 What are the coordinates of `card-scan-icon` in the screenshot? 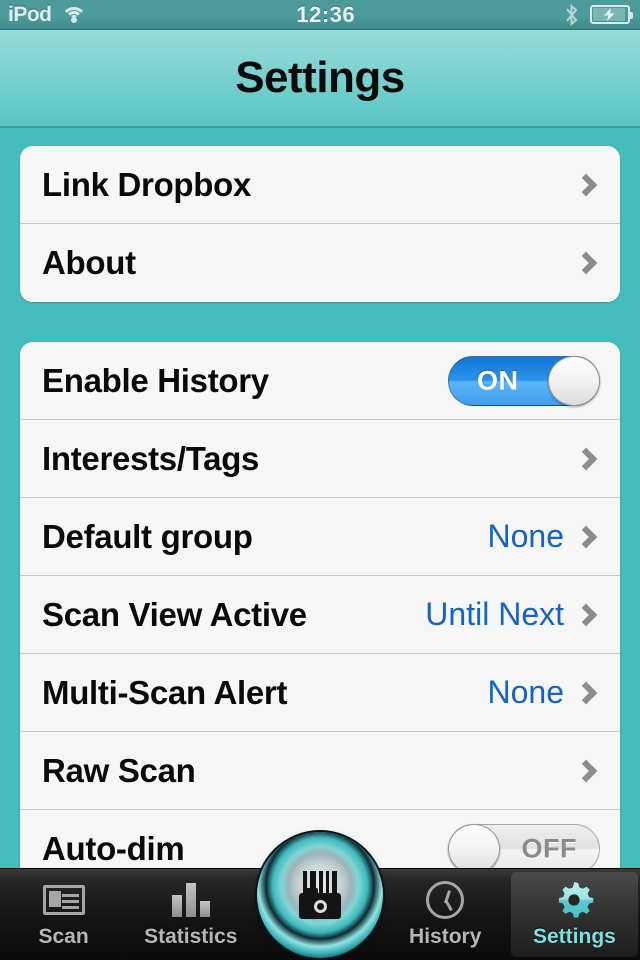 It's located at (64, 900).